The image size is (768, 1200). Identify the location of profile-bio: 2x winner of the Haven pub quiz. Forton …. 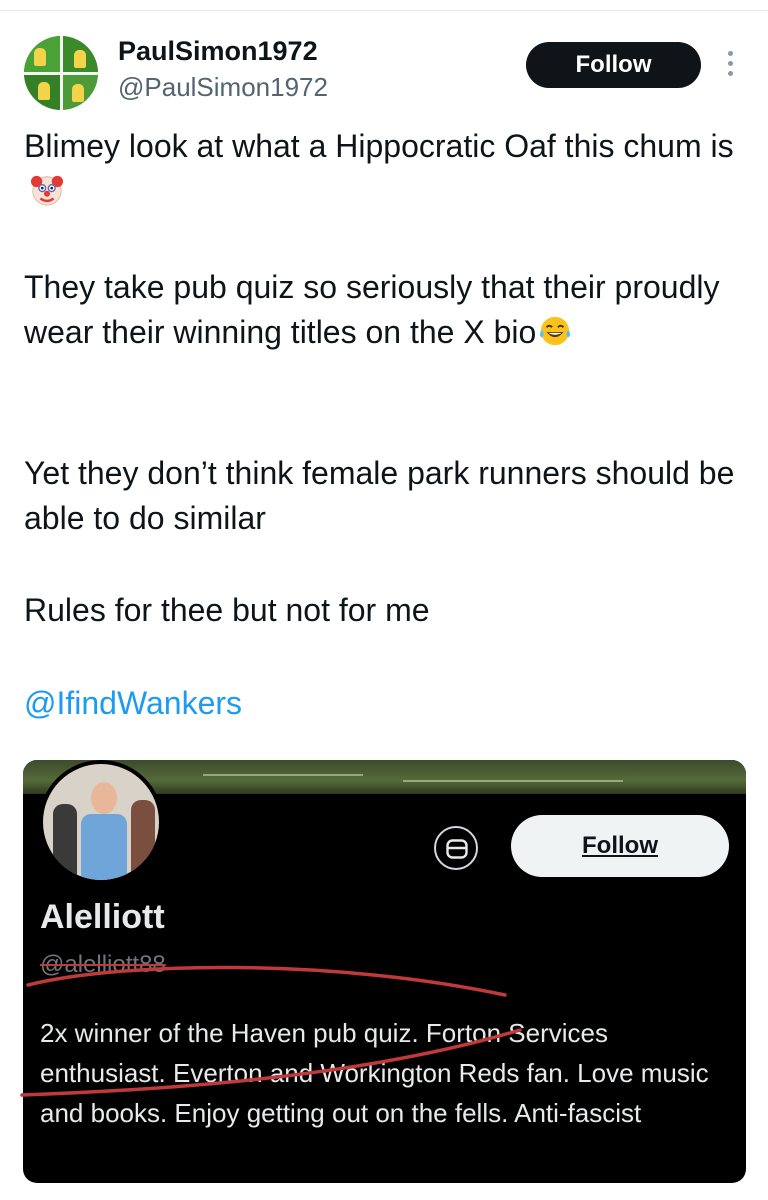
(374, 1073).